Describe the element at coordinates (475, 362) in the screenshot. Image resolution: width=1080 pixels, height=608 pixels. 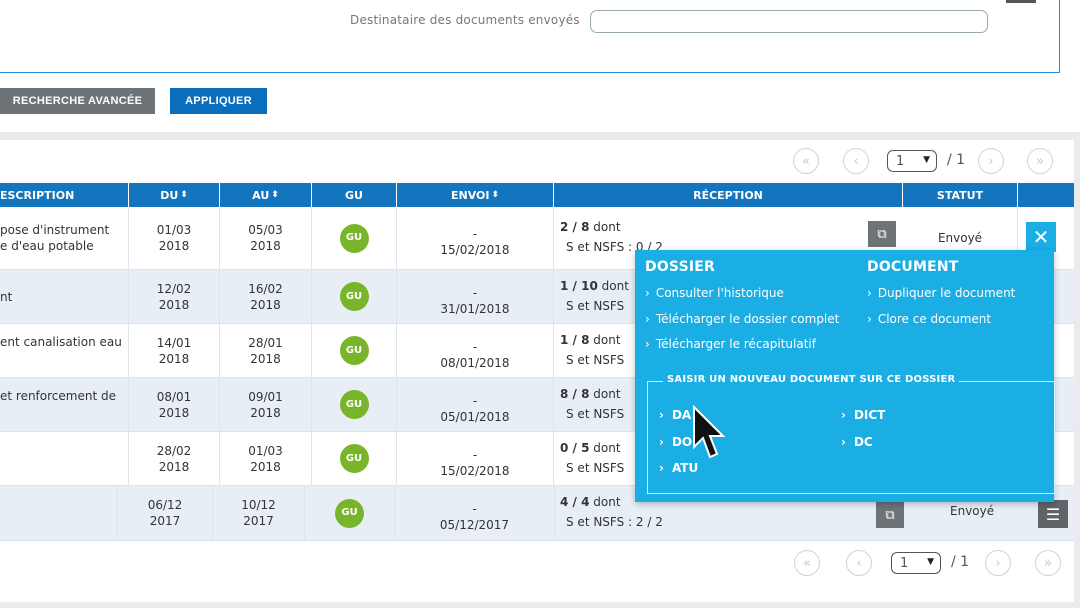
I see `envoi-date: 08/01/2018` at that location.